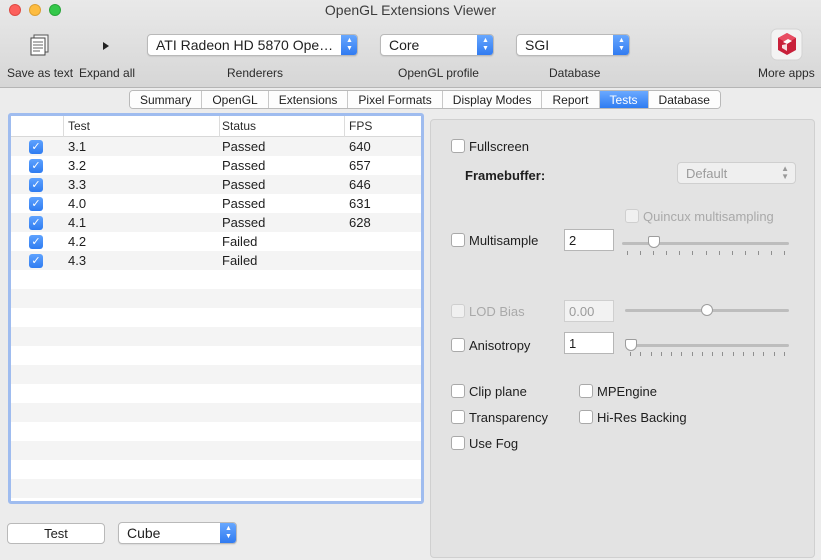 The height and width of the screenshot is (560, 821). Describe the element at coordinates (142, 126) in the screenshot. I see `column-header-test: Test` at that location.